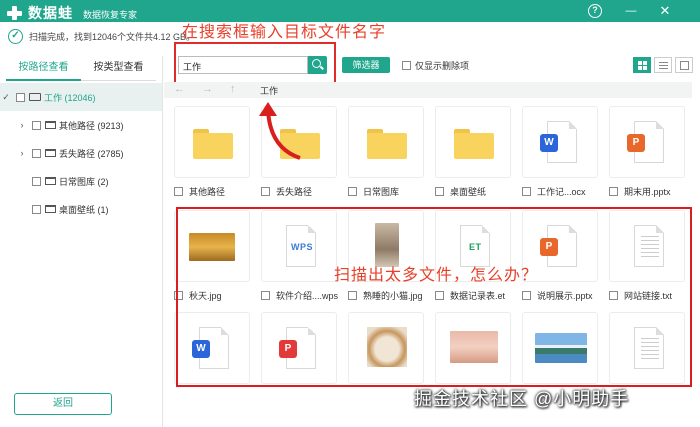  What do you see at coordinates (15, 36) in the screenshot?
I see `check-circle-icon: ✓` at bounding box center [15, 36].